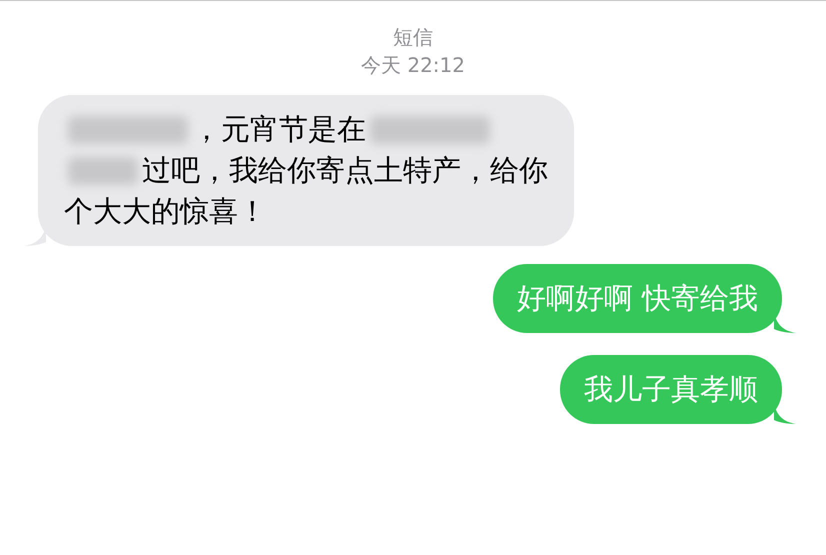 This screenshot has width=826, height=555. I want to click on timestamp: 今天 22:12, so click(413, 65).